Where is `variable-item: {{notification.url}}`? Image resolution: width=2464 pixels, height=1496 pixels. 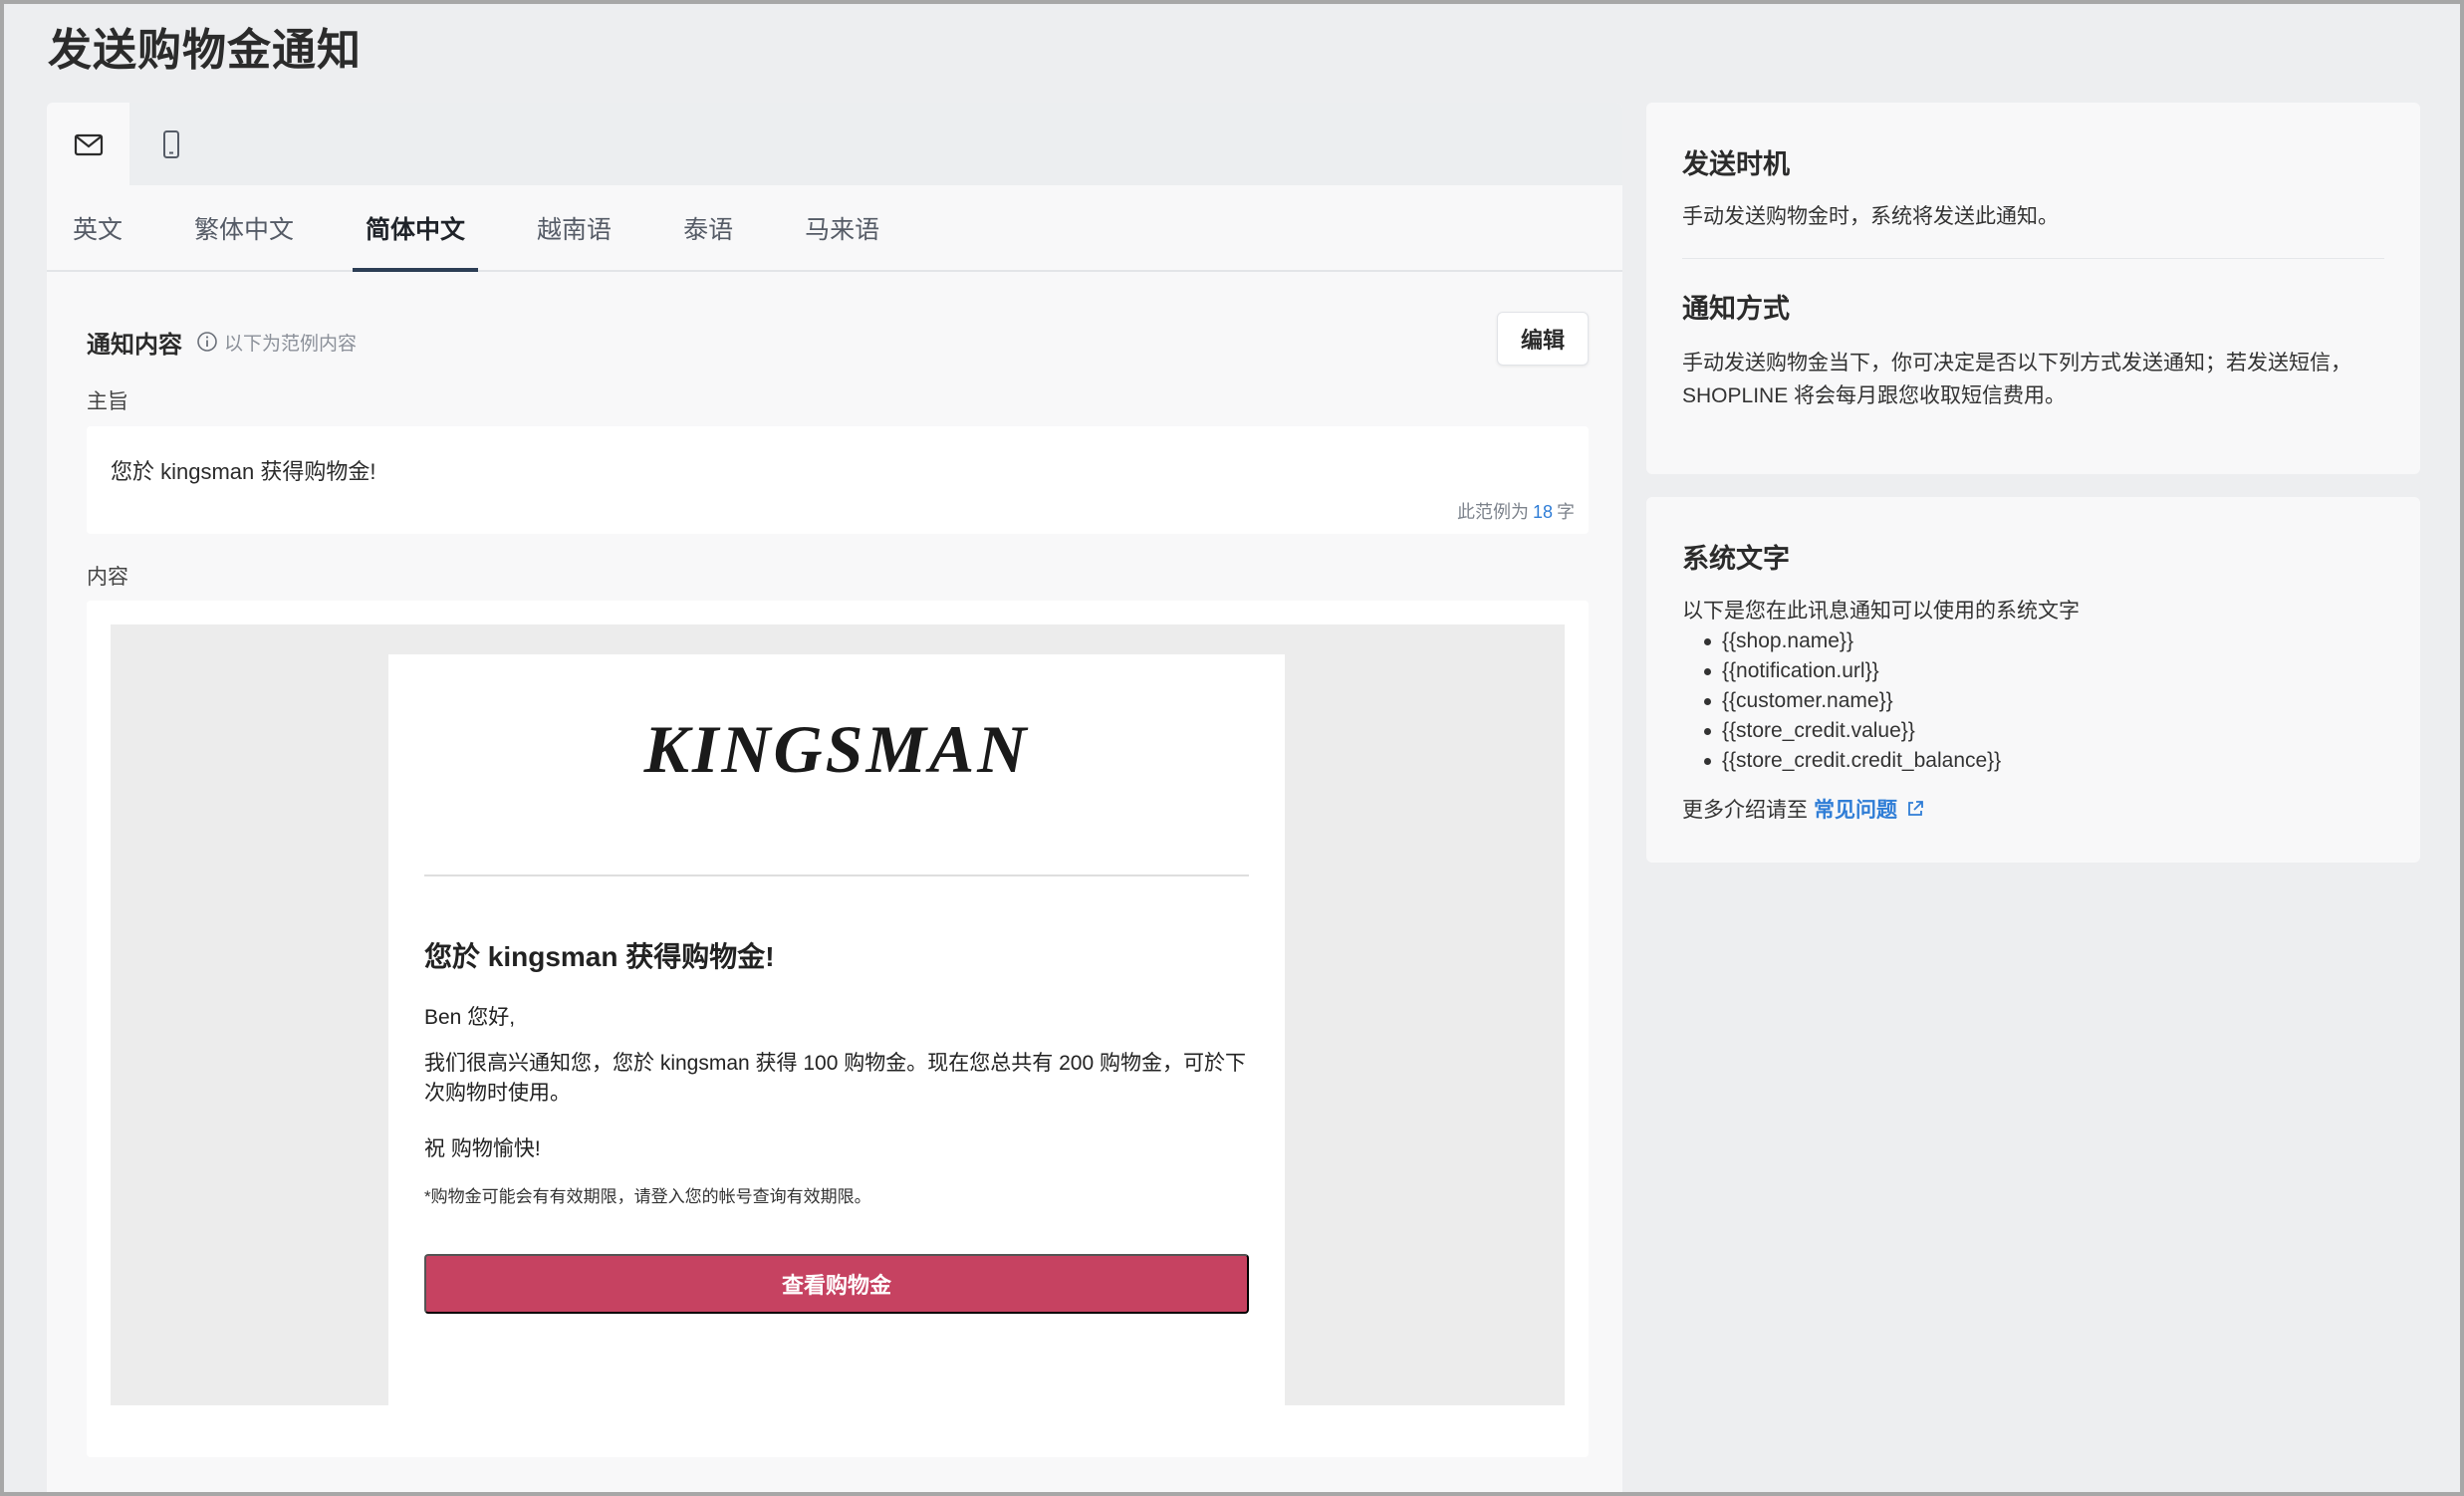 variable-item: {{notification.url}} is located at coordinates (1892, 671).